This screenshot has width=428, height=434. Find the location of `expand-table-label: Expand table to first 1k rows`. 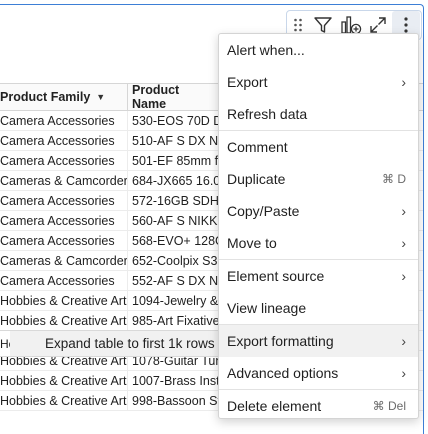

expand-table-label: Expand table to first 1k rows is located at coordinates (112, 343).